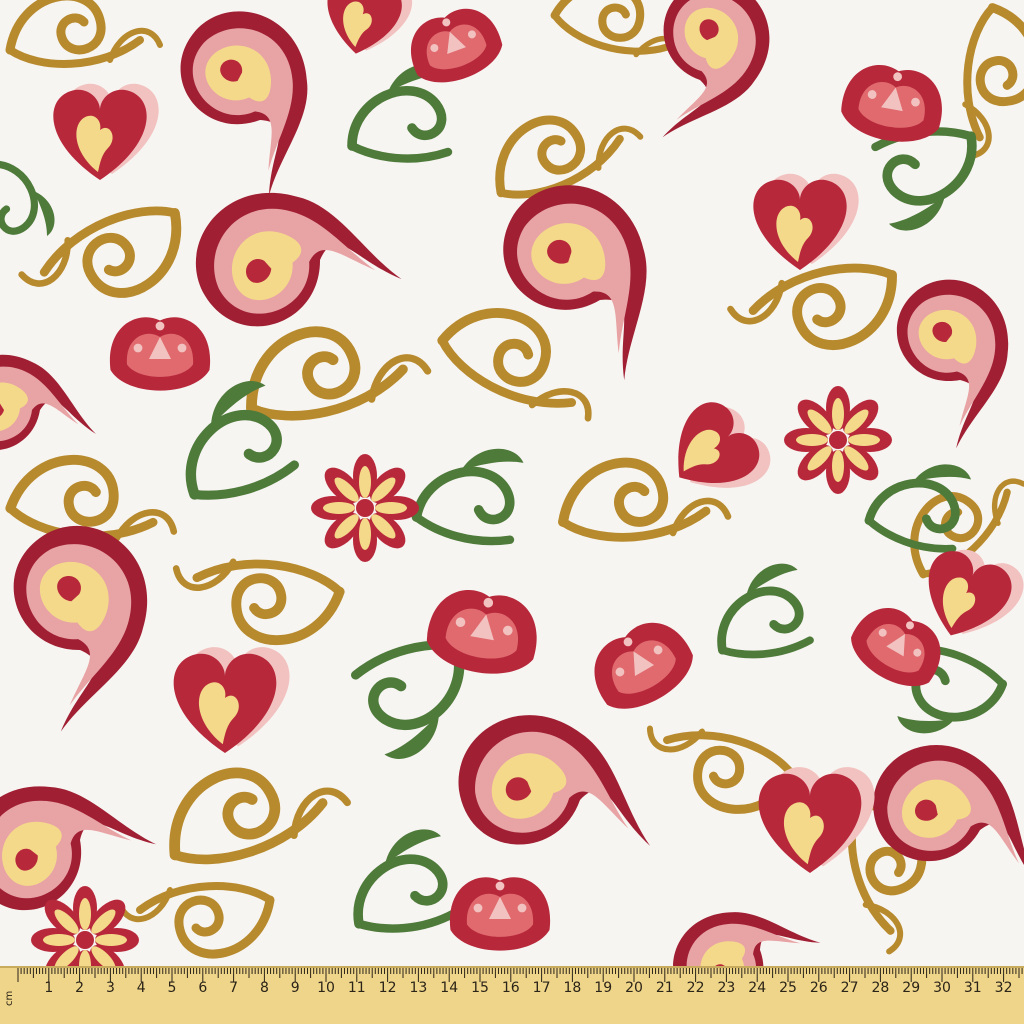 This screenshot has height=1024, width=1024. I want to click on ruler-number: 28, so click(880, 988).